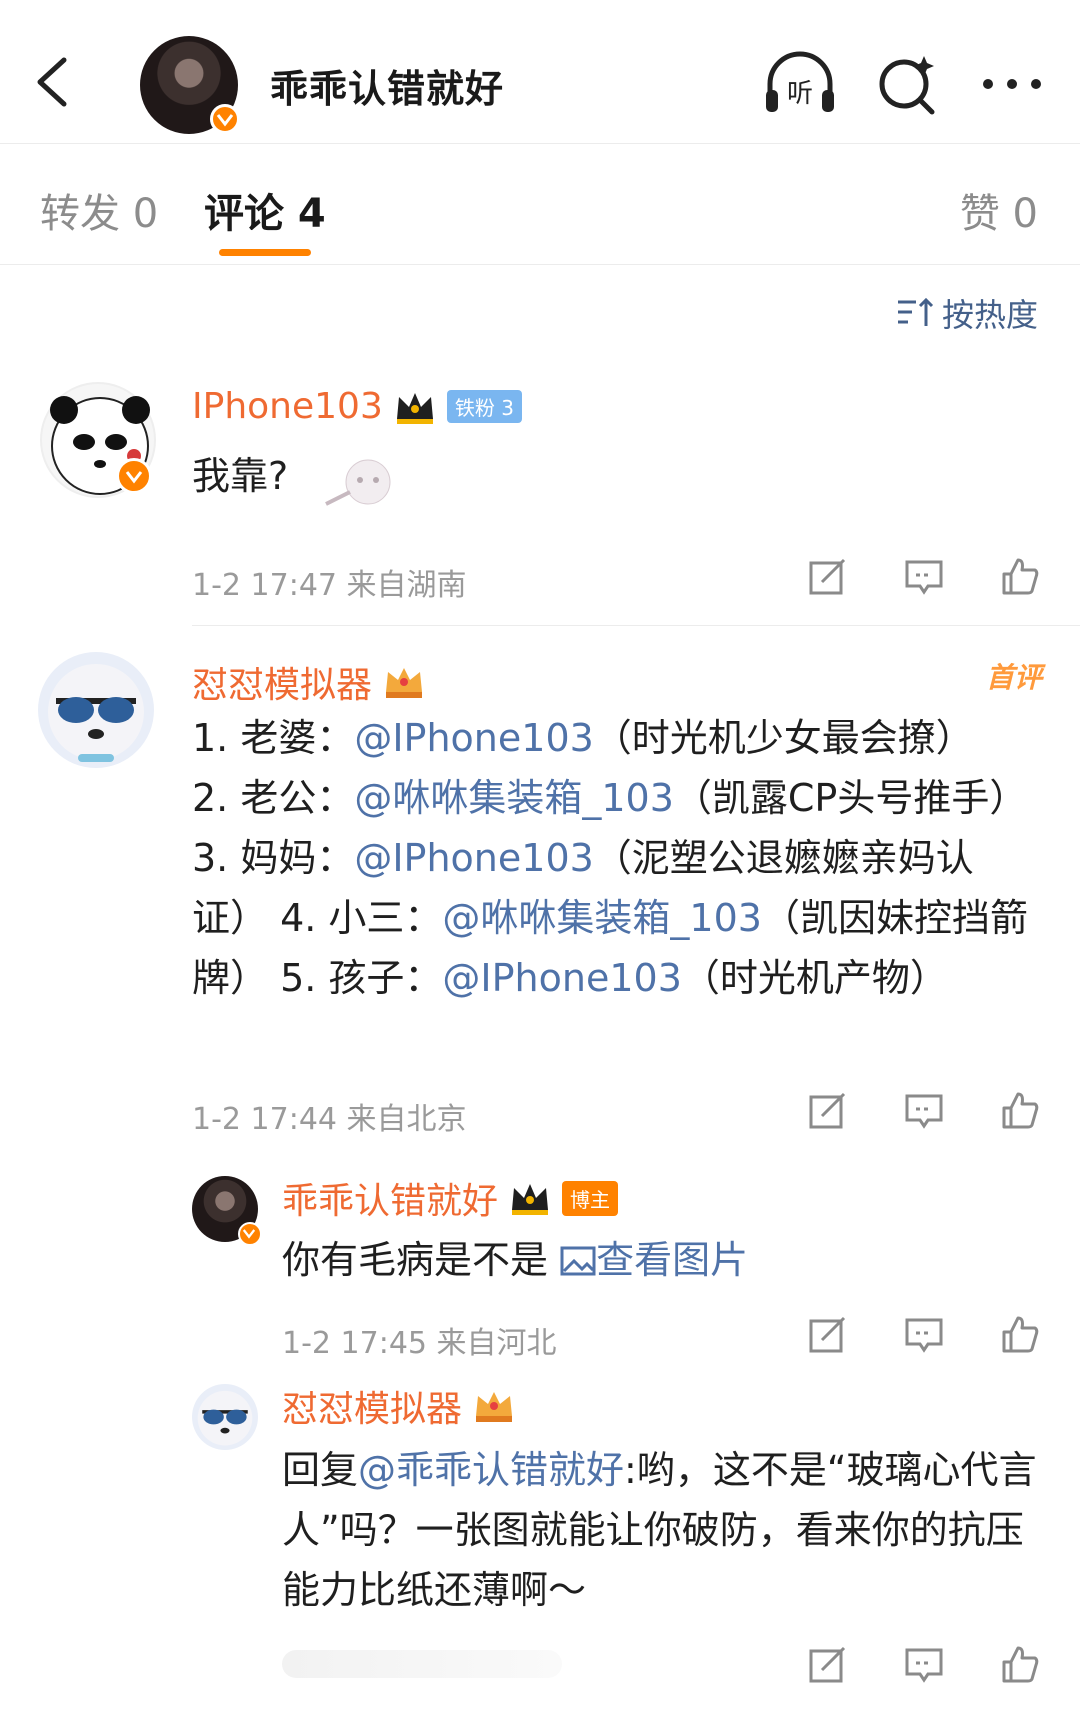  Describe the element at coordinates (654, 1260) in the screenshot. I see `view-image-link: 查看图片` at that location.